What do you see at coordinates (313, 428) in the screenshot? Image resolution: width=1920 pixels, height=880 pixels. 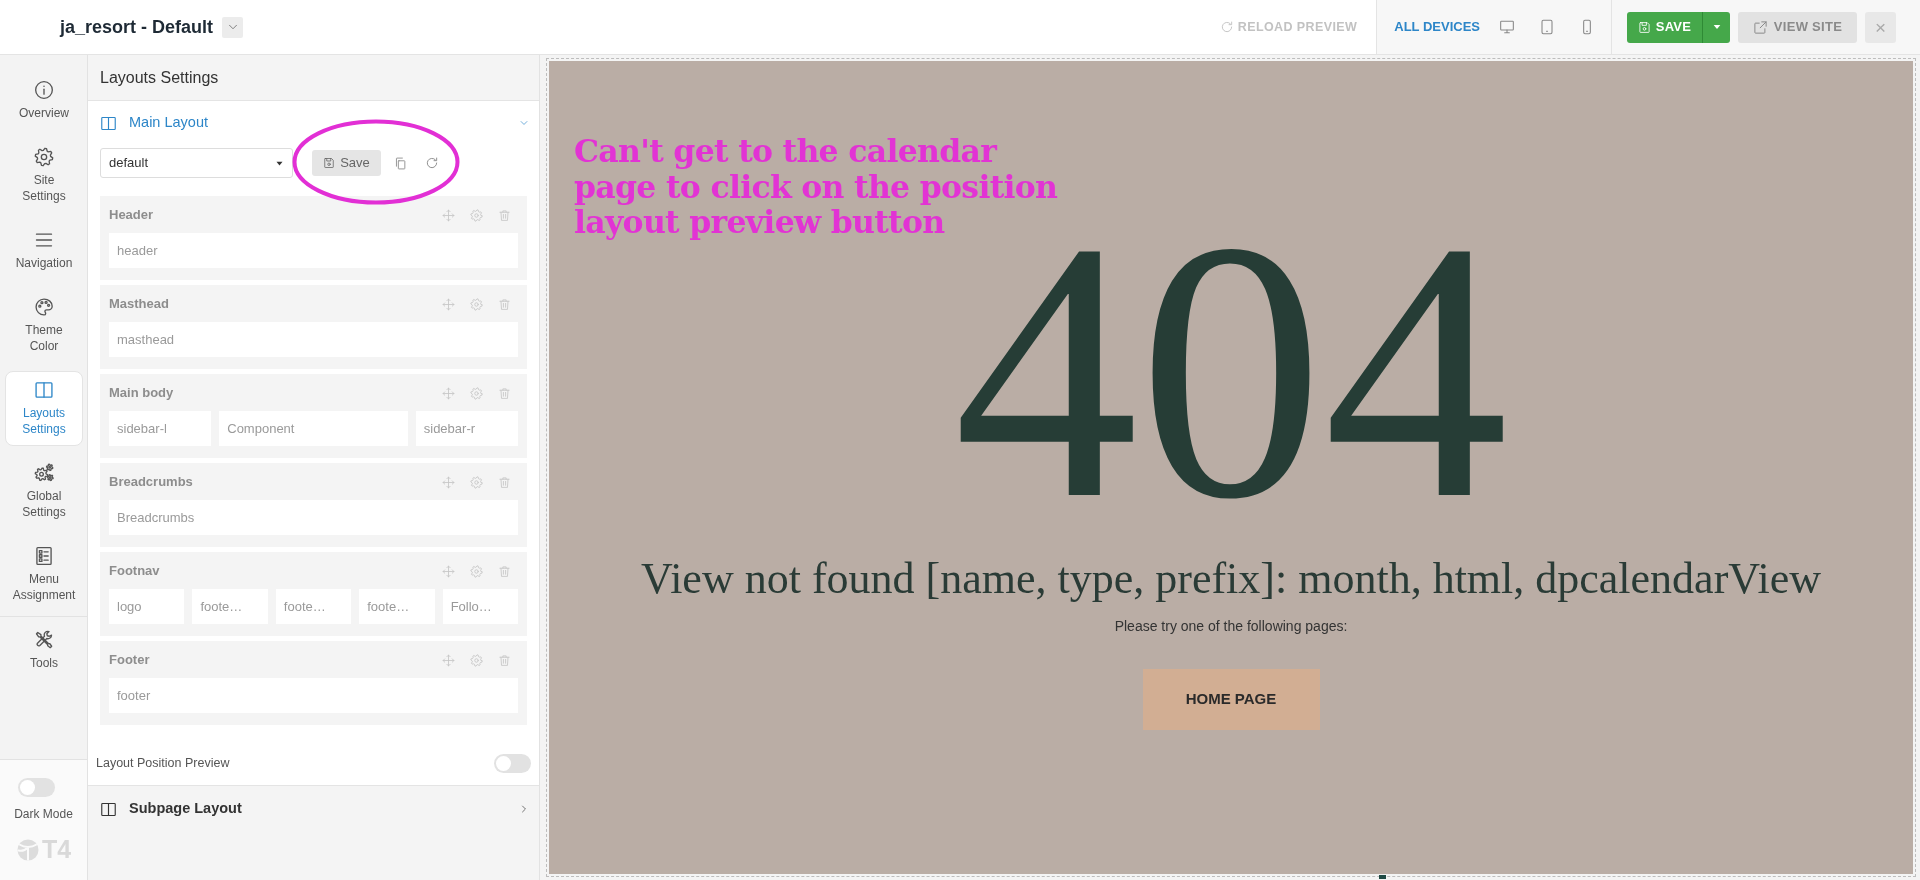 I see `position-block: Component` at bounding box center [313, 428].